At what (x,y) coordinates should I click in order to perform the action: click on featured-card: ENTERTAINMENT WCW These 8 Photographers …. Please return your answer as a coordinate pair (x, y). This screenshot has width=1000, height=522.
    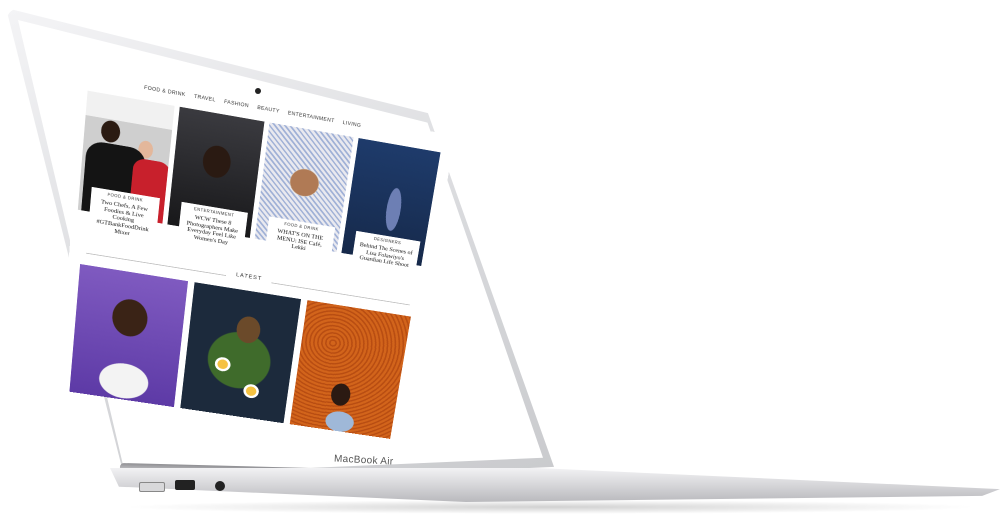
    Looking at the image, I should click on (214, 187).